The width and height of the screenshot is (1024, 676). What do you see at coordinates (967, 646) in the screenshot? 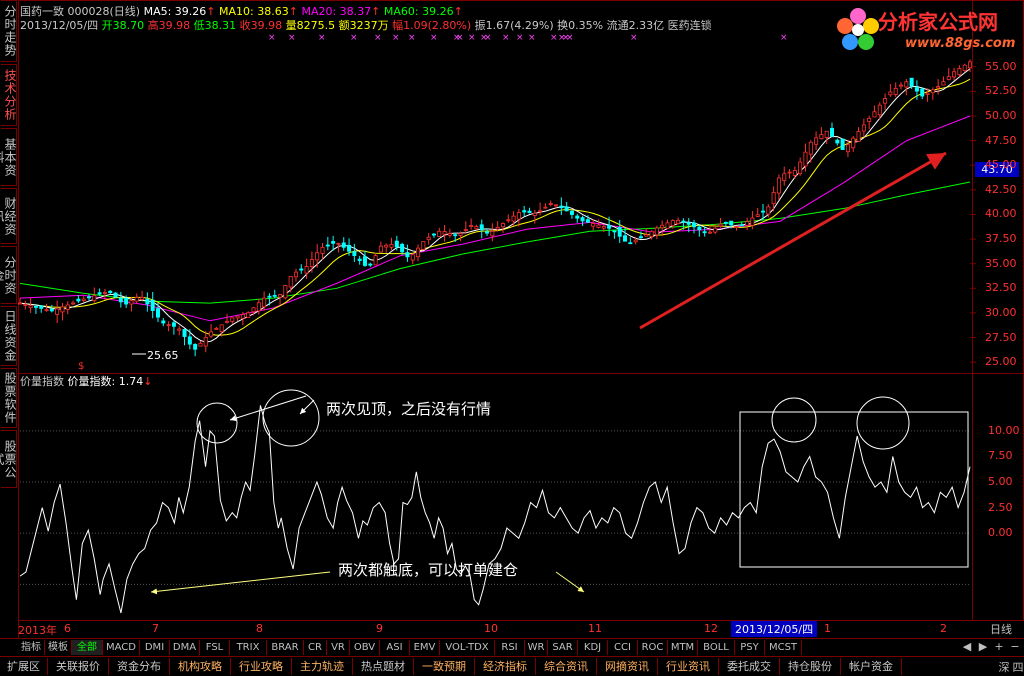
I see `indicator-nav-button: ◀` at bounding box center [967, 646].